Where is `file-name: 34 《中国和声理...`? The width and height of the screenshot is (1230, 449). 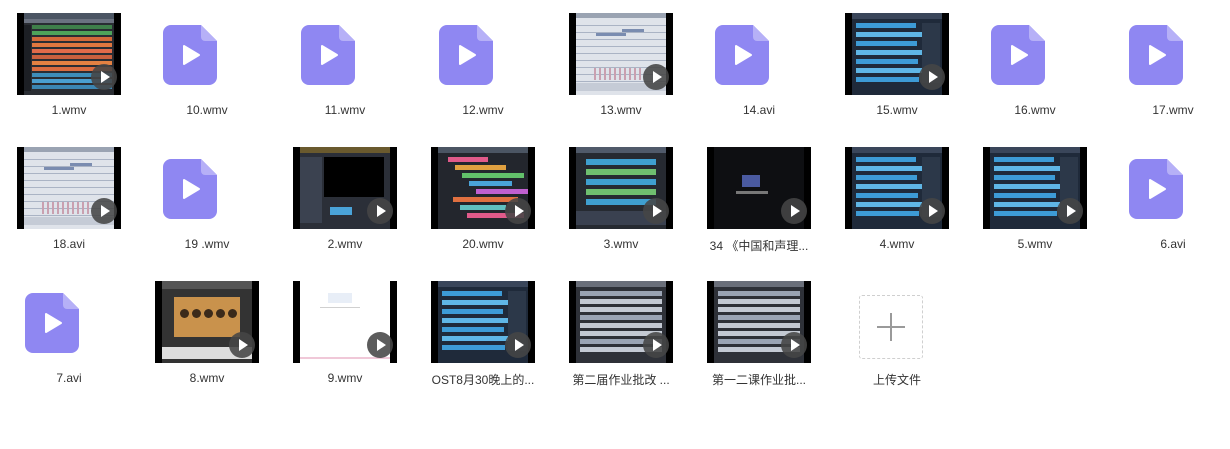
file-name: 34 《中国和声理... is located at coordinates (759, 246).